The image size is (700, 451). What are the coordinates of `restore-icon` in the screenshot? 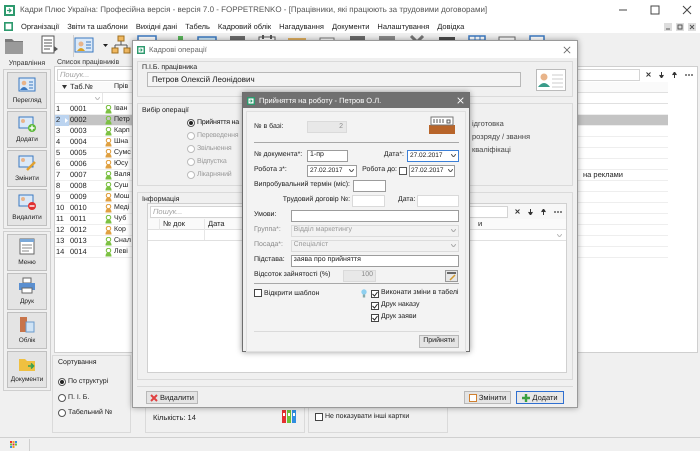 It's located at (680, 26).